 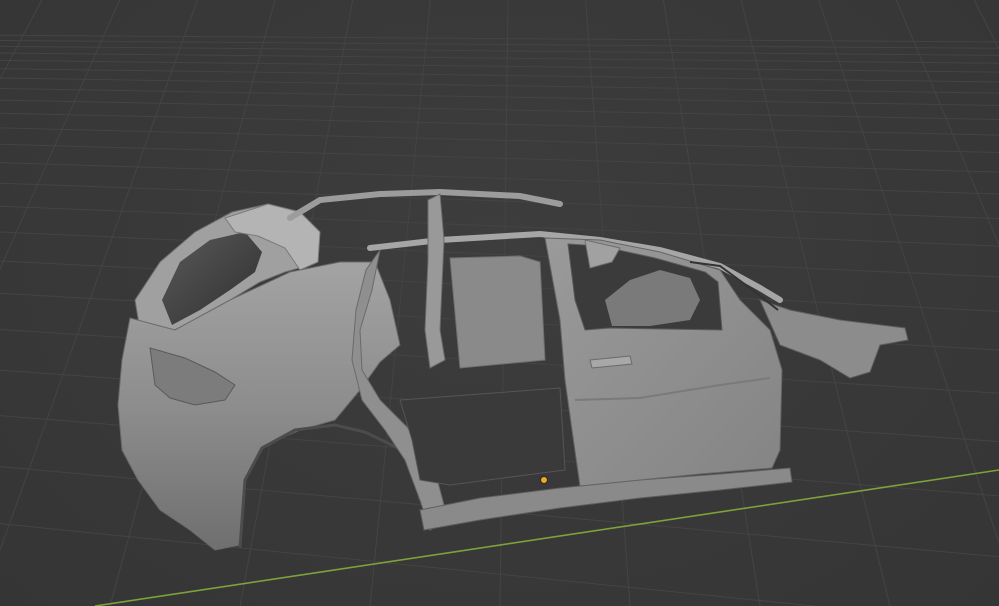 What do you see at coordinates (834, 339) in the screenshot?
I see `front-frame-rail` at bounding box center [834, 339].